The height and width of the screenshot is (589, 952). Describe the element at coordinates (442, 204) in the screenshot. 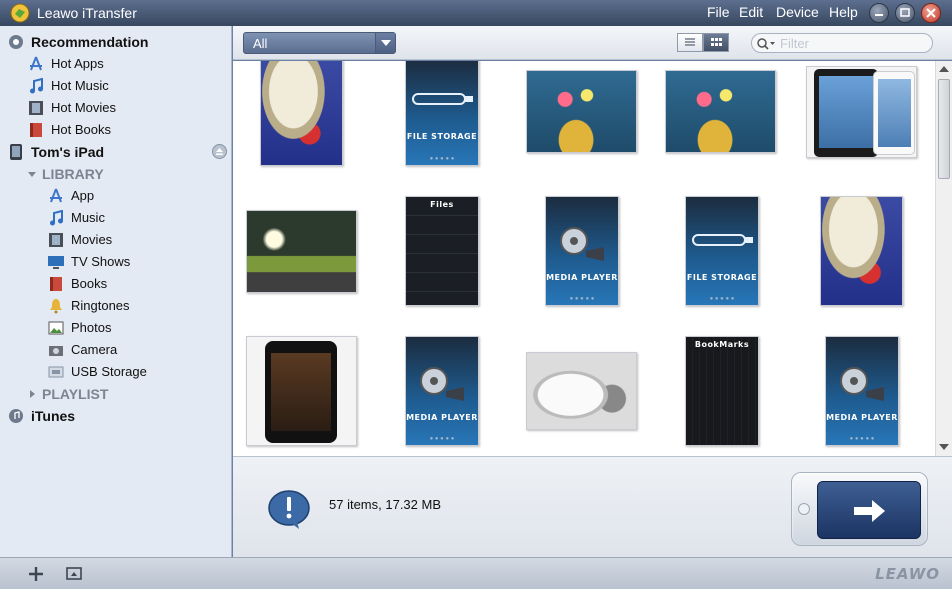

I see `thumbnail-caption: Files` at that location.